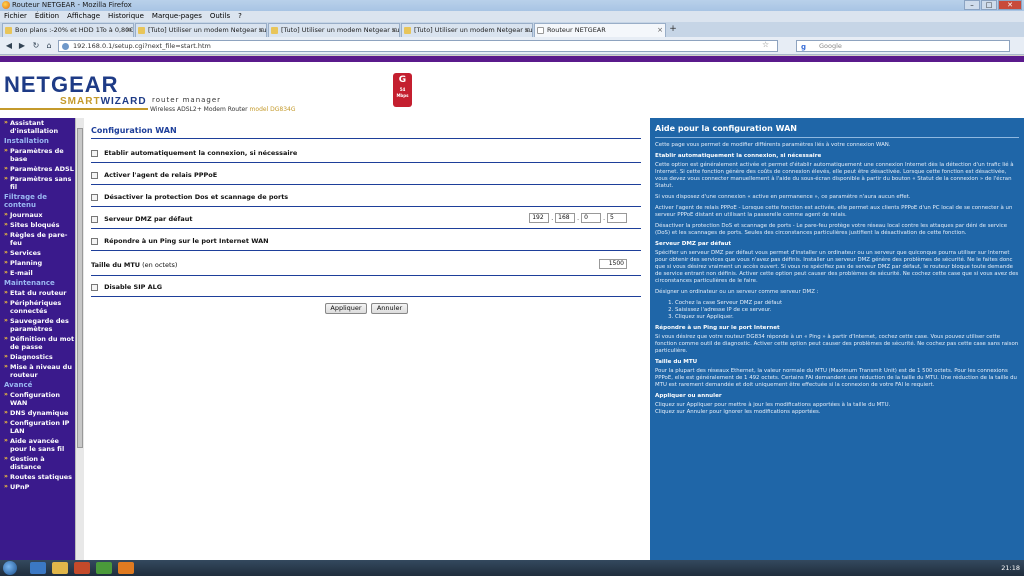 Image resolution: width=1024 pixels, height=576 pixels. Describe the element at coordinates (591, 218) in the screenshot. I see `dmz-ip-octet-3: 0` at that location.